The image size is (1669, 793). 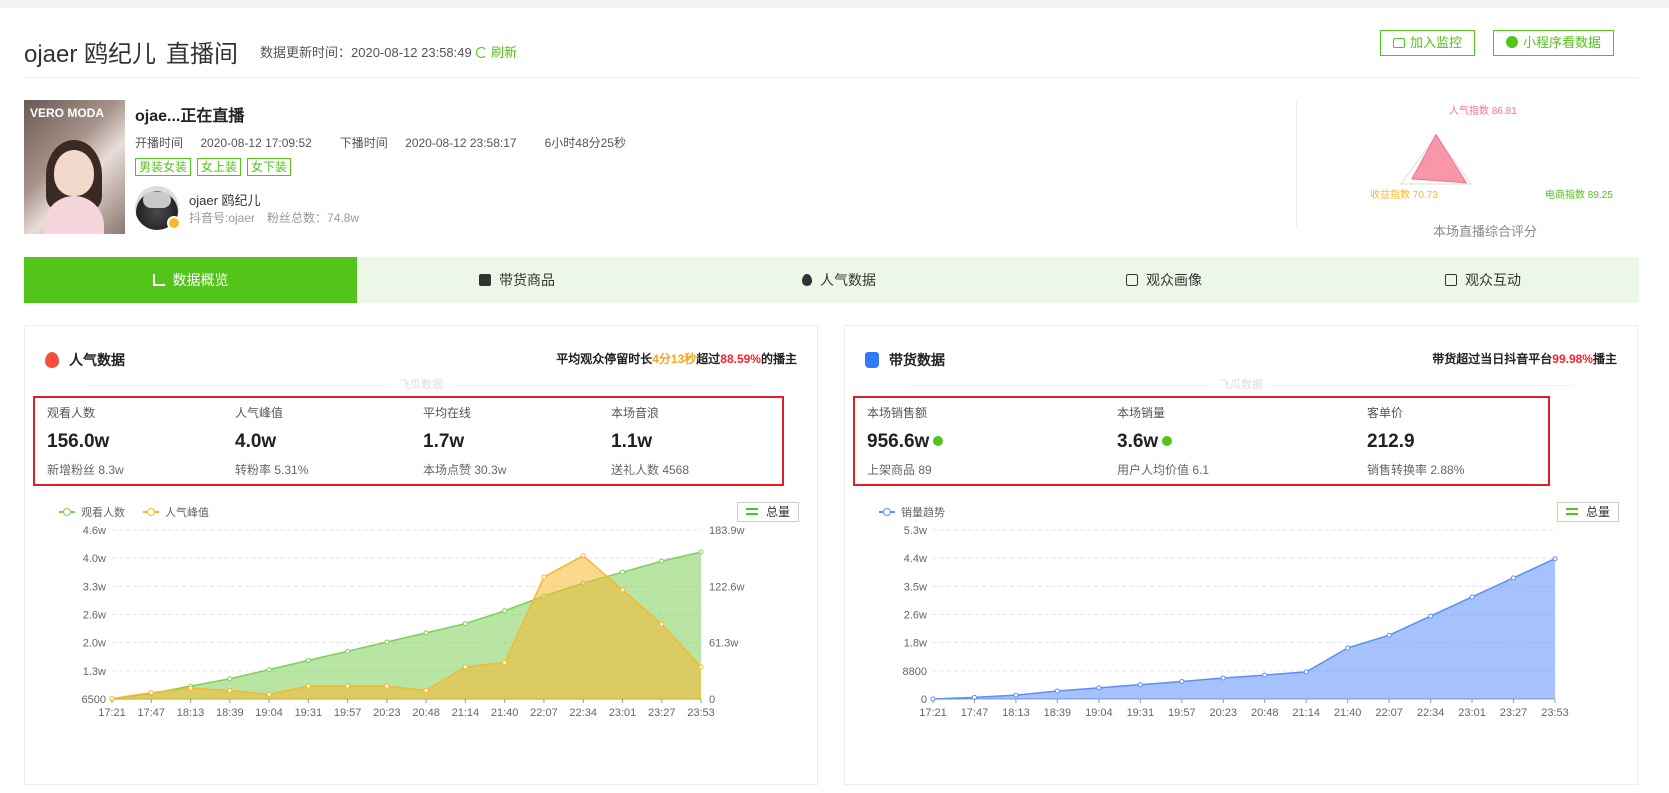 What do you see at coordinates (92, 512) in the screenshot?
I see `legend-viewers: 观看人数` at bounding box center [92, 512].